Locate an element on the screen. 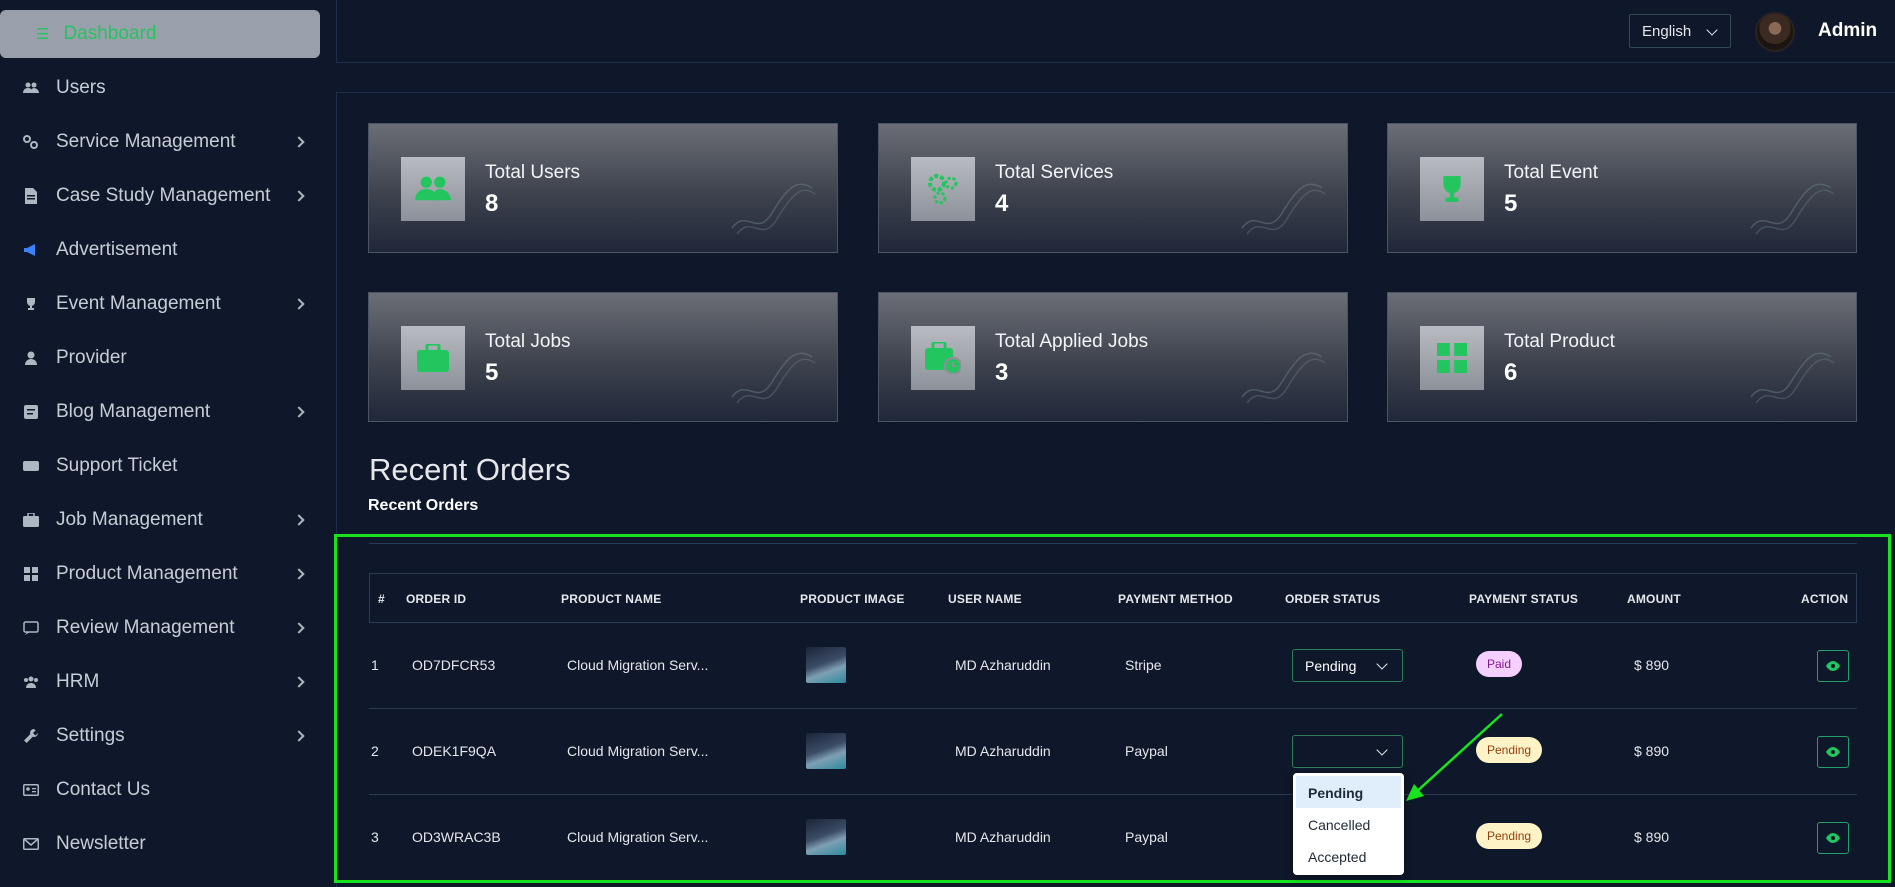  sidebar-item-product-management: Product Management is located at coordinates (166, 574).